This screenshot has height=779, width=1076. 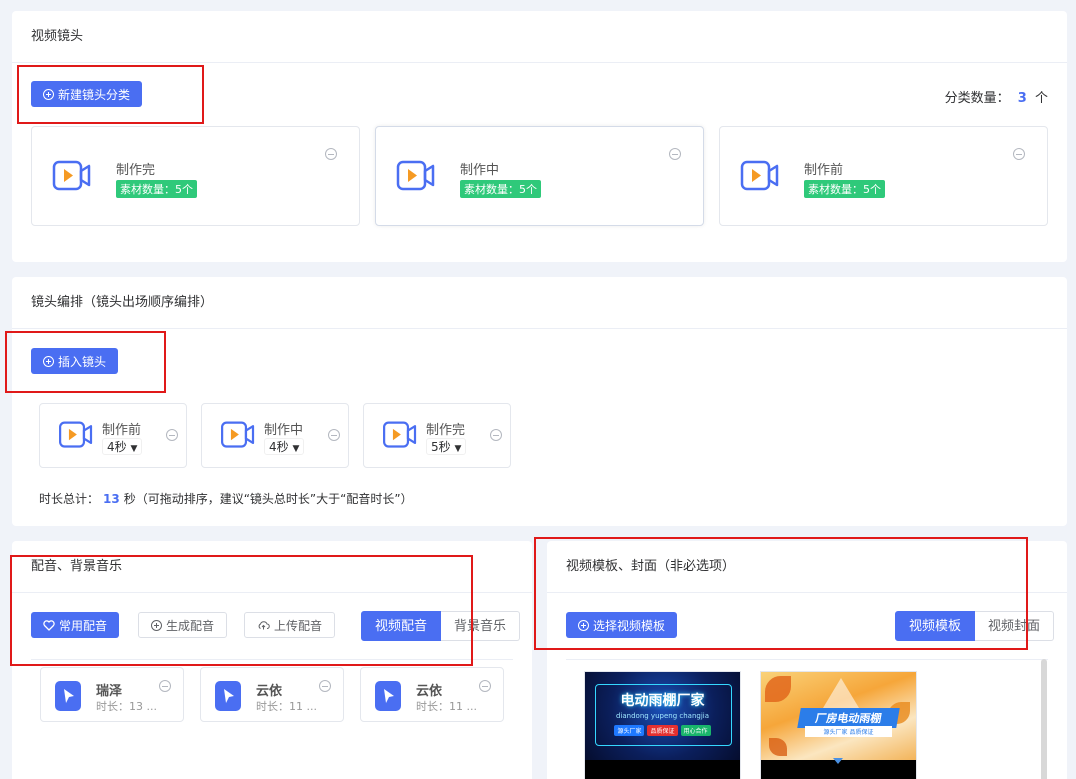 I want to click on category-name: 制作中, so click(x=480, y=170).